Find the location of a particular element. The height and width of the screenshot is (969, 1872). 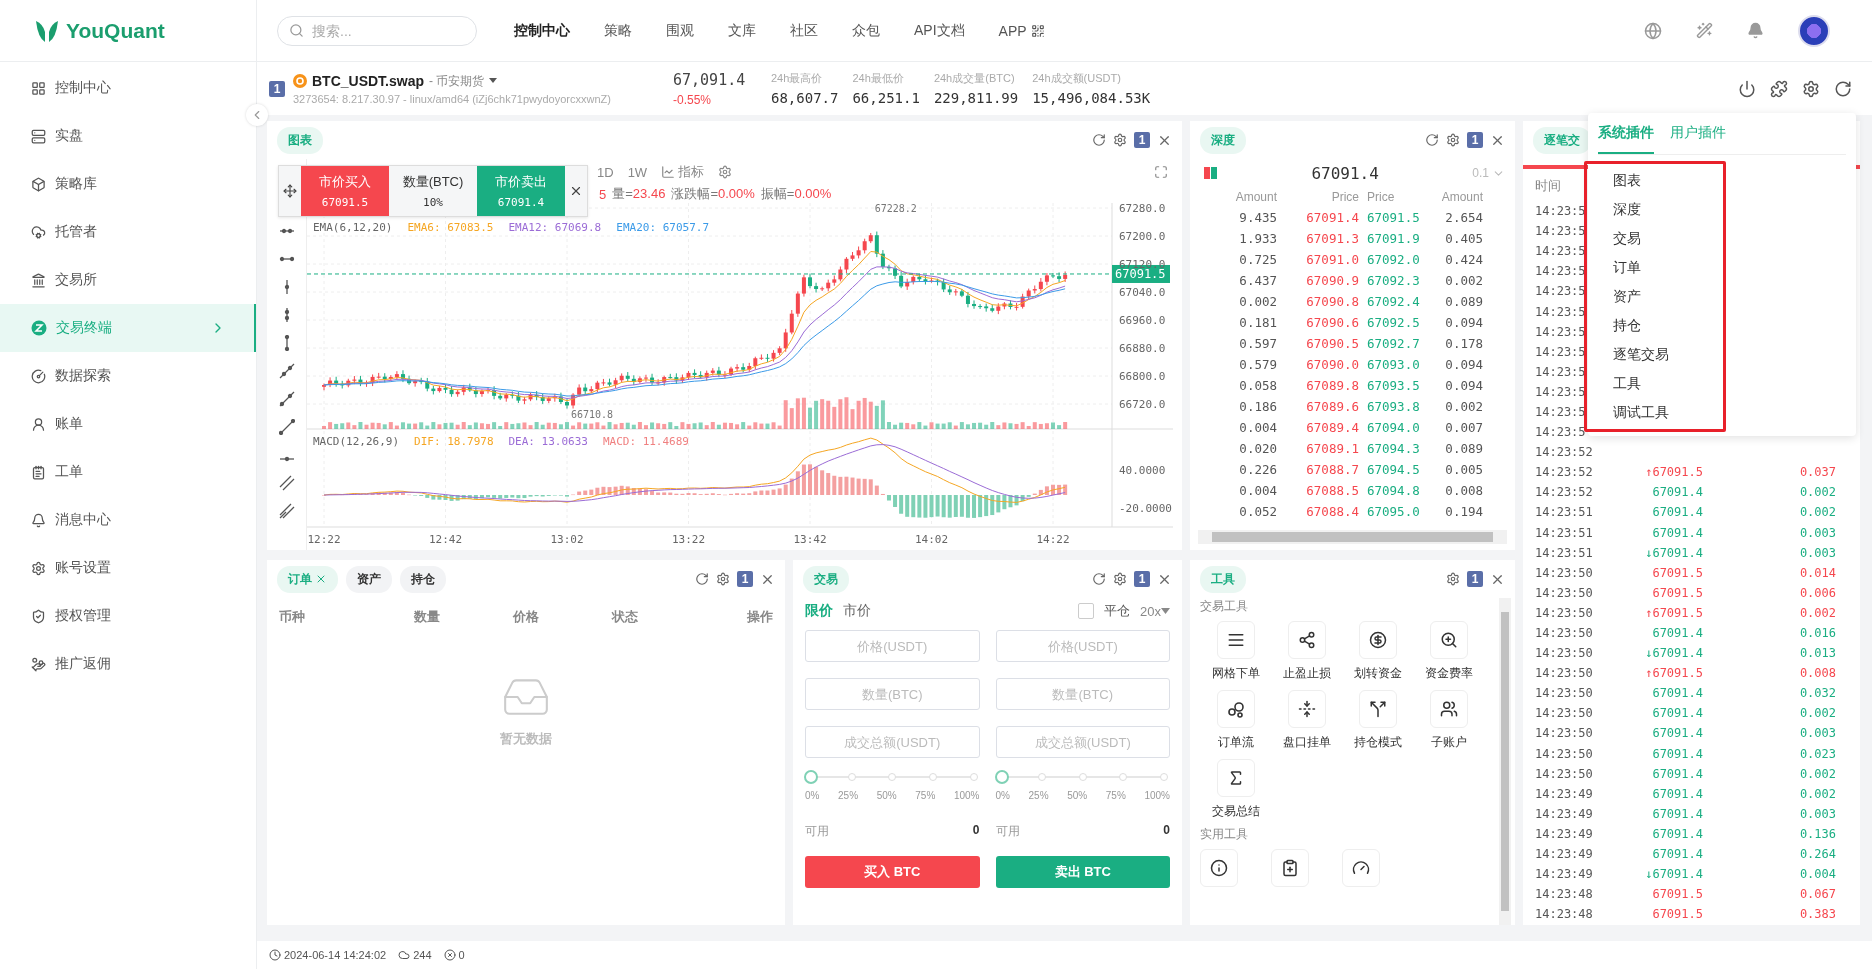

slider-mark-label: 0% is located at coordinates (1002, 795).